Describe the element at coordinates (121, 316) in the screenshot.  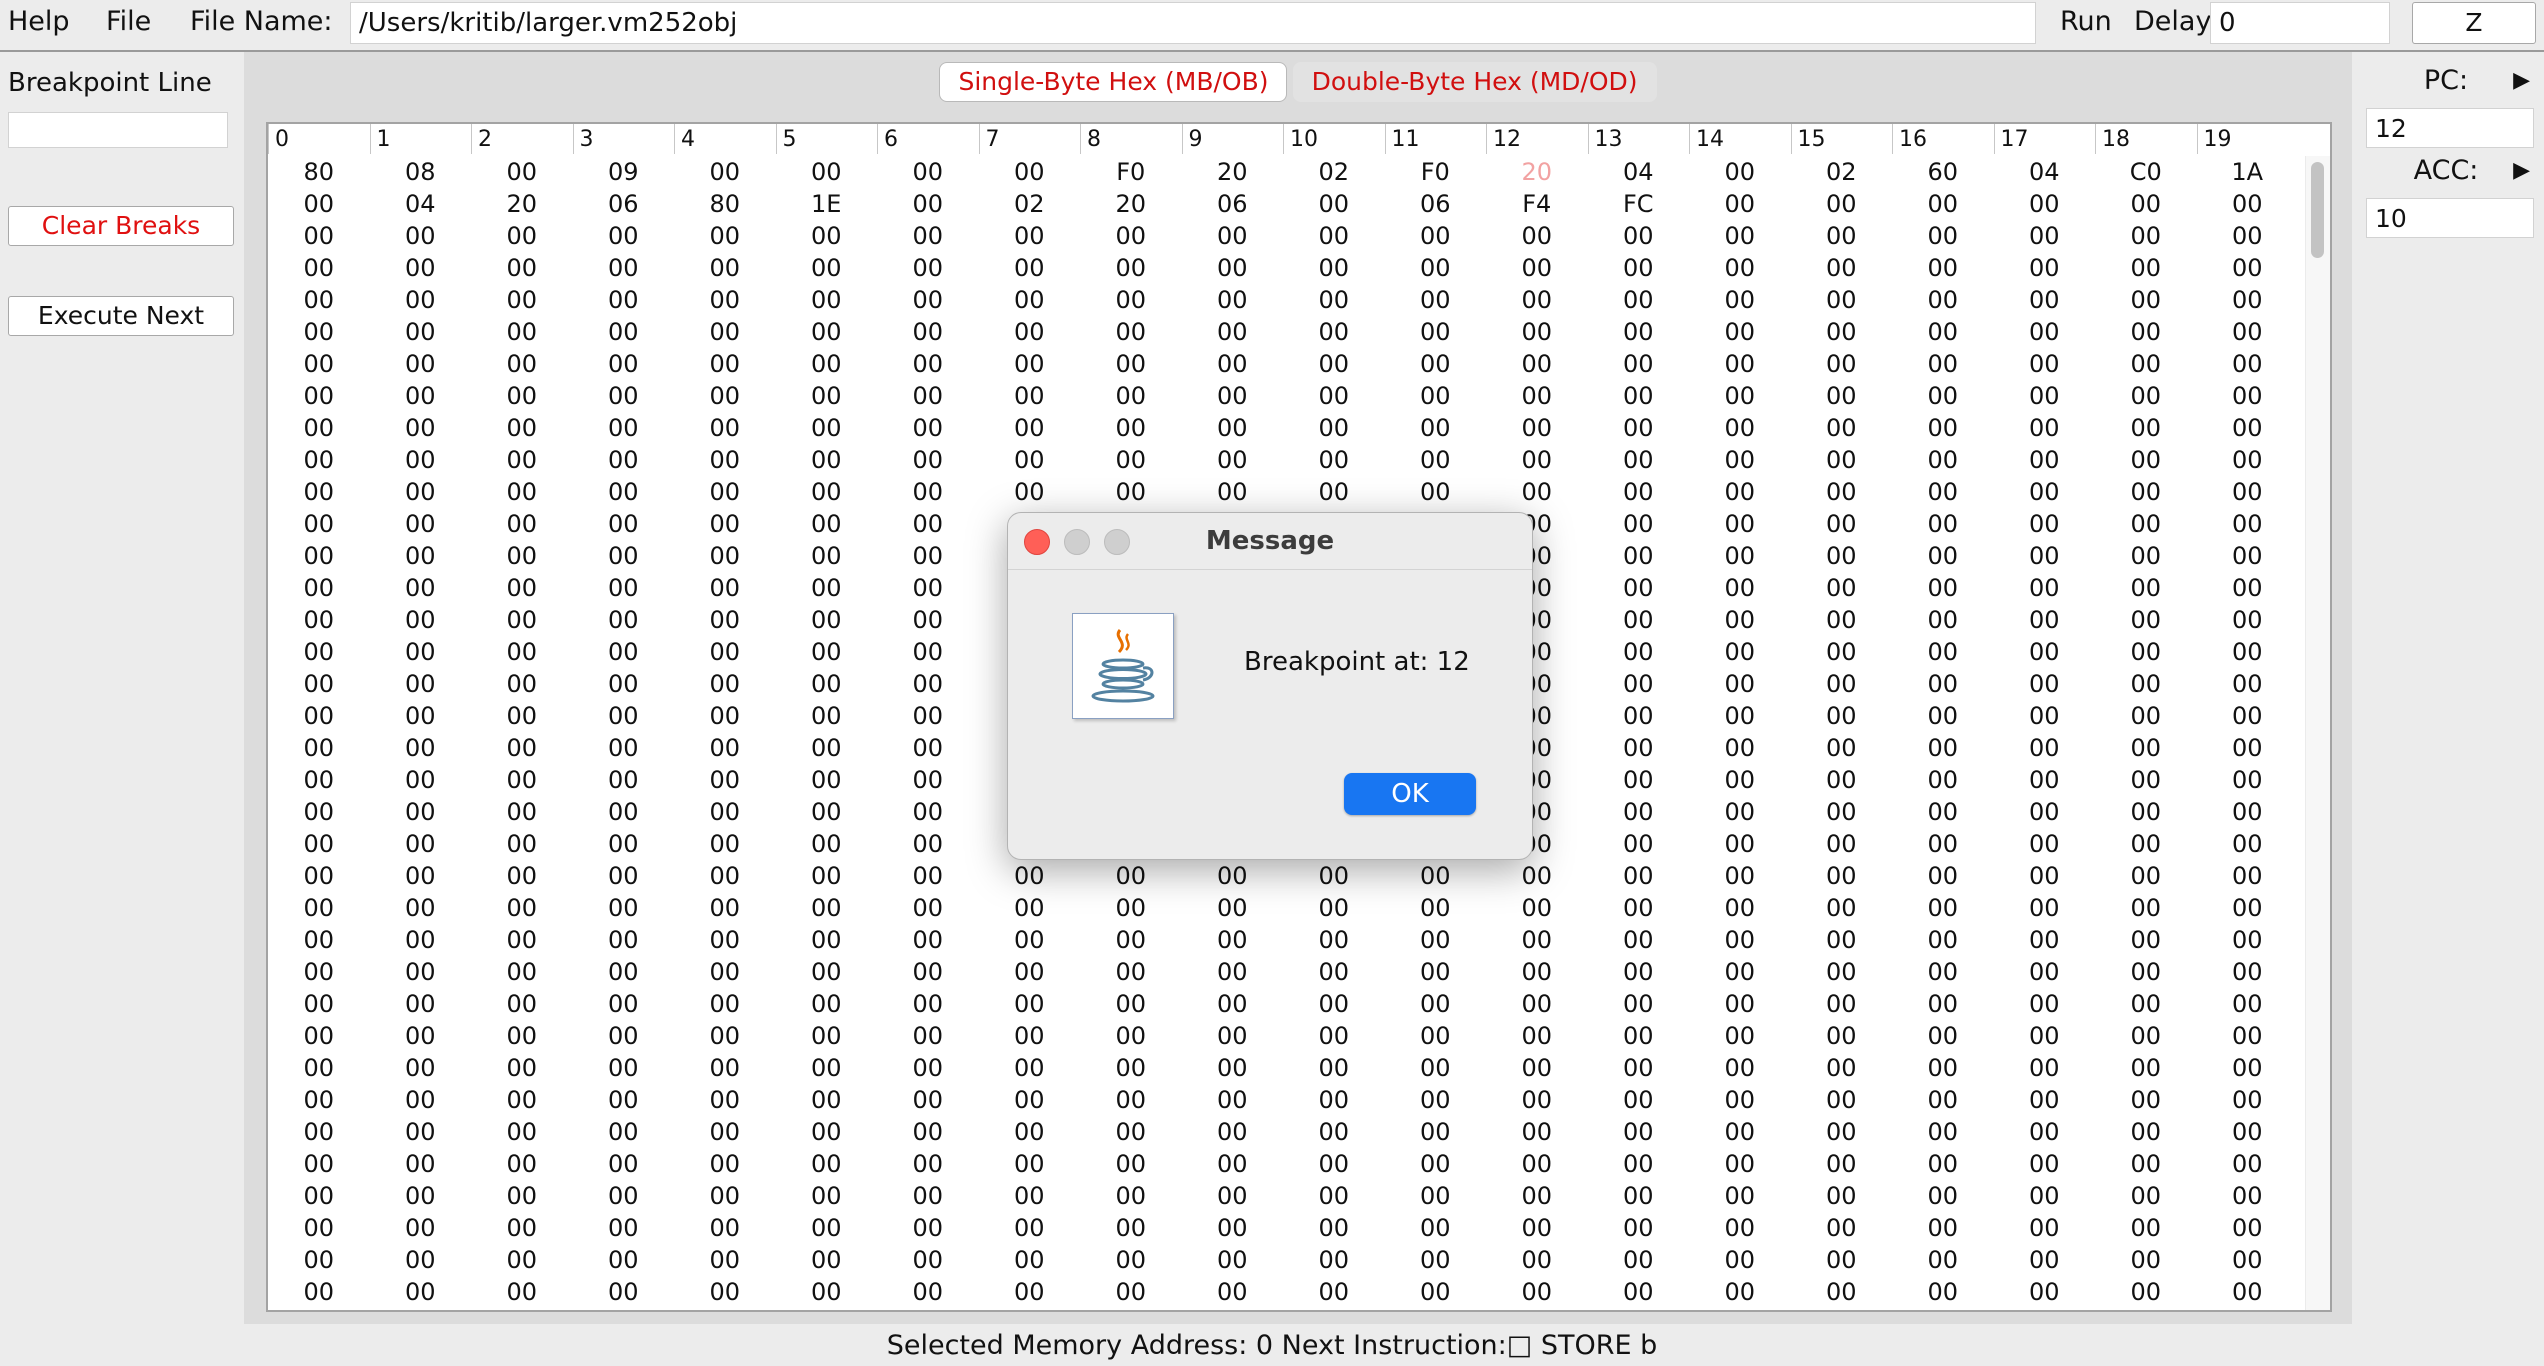
I see `execute-next-button: Execute Next` at that location.